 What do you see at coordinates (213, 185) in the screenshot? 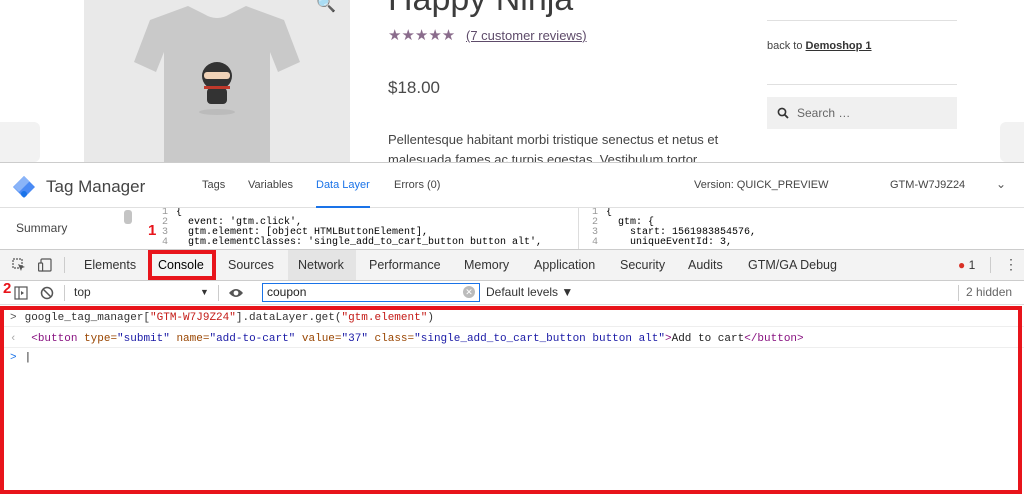
I see `tm-tab-tags: Tags` at bounding box center [213, 185].